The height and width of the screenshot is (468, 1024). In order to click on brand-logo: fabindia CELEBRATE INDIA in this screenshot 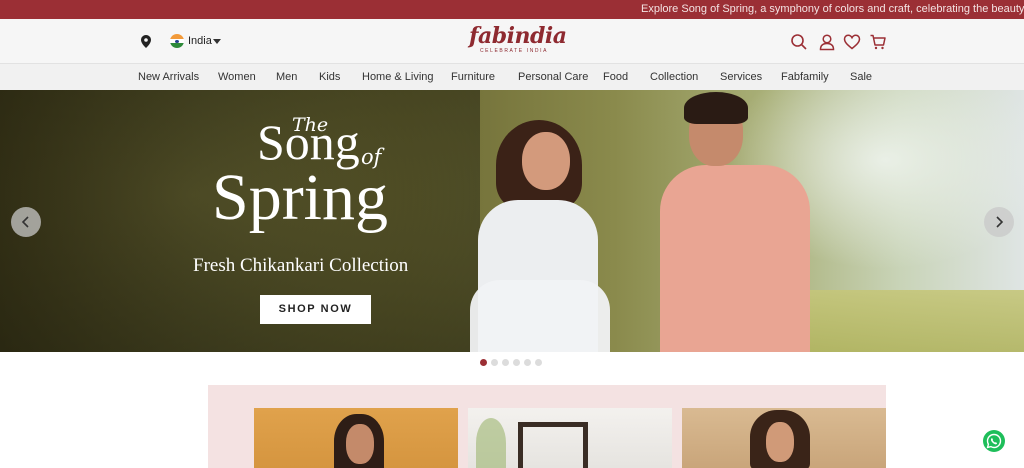, I will do `click(518, 41)`.